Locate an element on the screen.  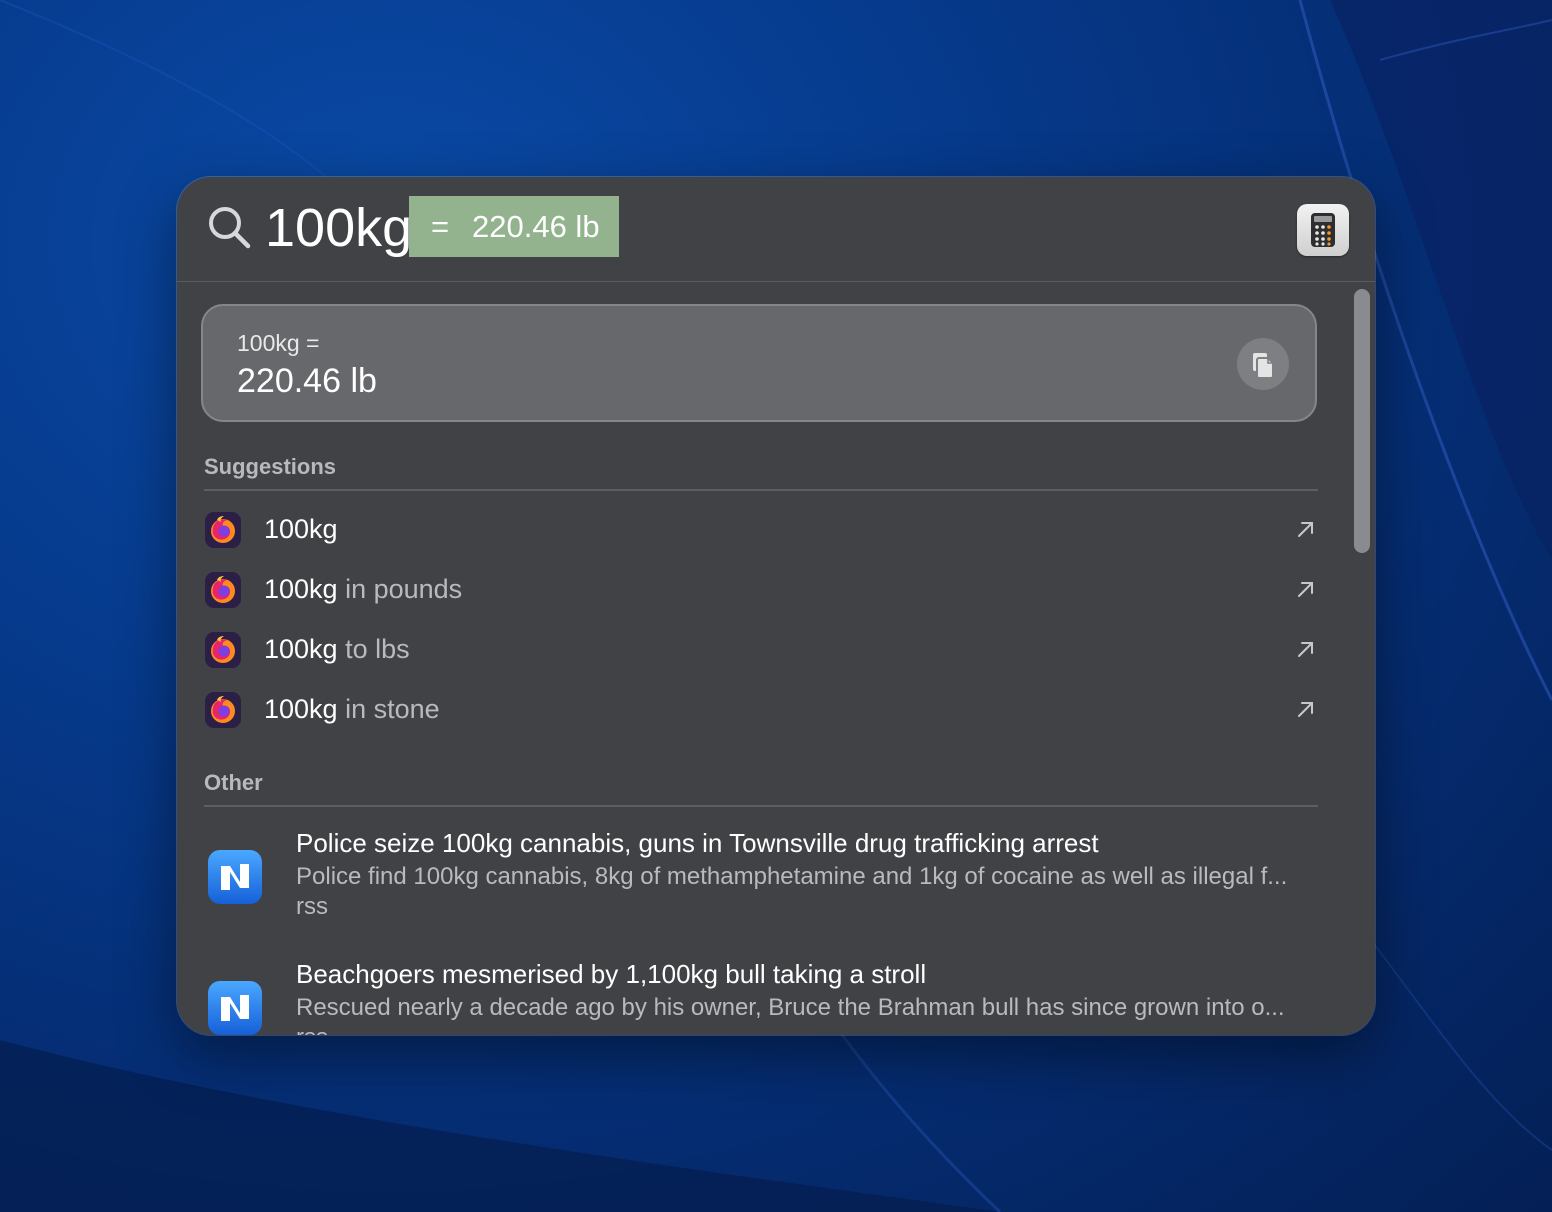
suggestion-label: 100kg in pounds is located at coordinates (363, 589).